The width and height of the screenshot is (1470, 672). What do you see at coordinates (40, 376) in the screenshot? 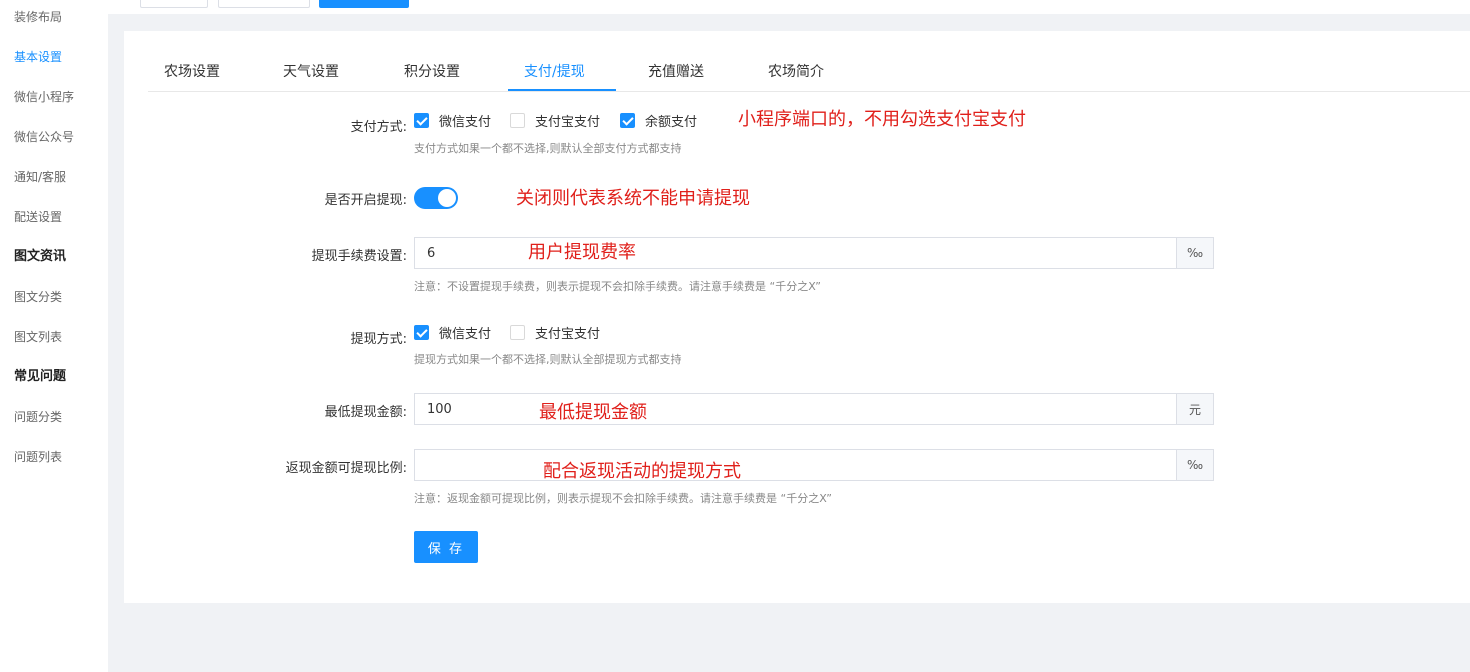
I see `sidebar-group-faq: 常见问题` at bounding box center [40, 376].